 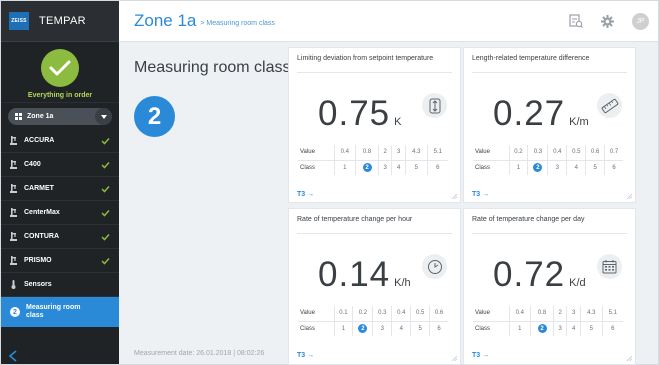 I want to click on status-check-icon, so click(x=60, y=68).